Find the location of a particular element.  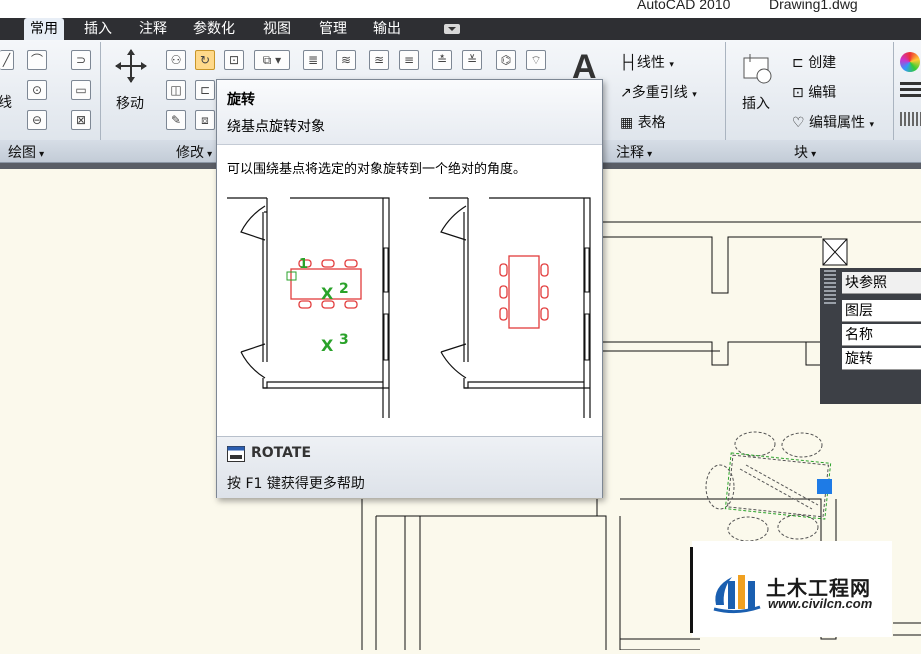

tooltip-footer: ROTATE 按 F1 键获得更多帮助 is located at coordinates (409, 467).